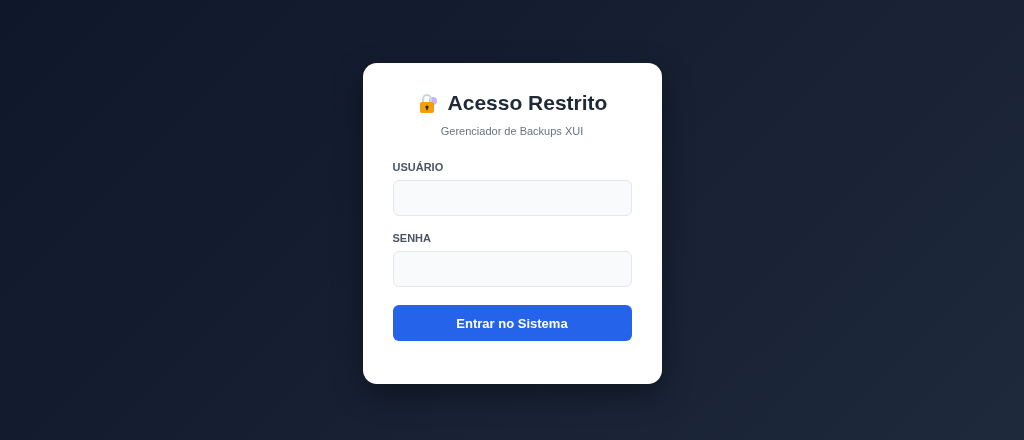 The width and height of the screenshot is (1024, 440). What do you see at coordinates (512, 131) in the screenshot?
I see `card-subtitle: Gerenciador de Backups XUI` at bounding box center [512, 131].